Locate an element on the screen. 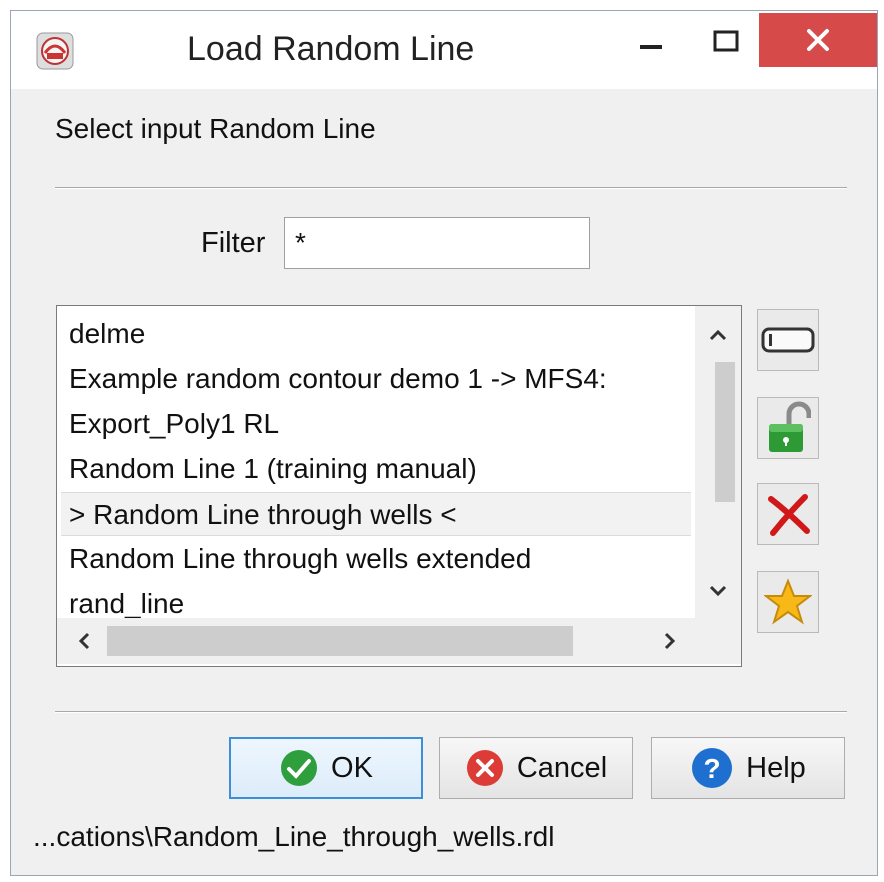 Image resolution: width=884 pixels, height=882 pixels. chevron-down-icon is located at coordinates (718, 591).